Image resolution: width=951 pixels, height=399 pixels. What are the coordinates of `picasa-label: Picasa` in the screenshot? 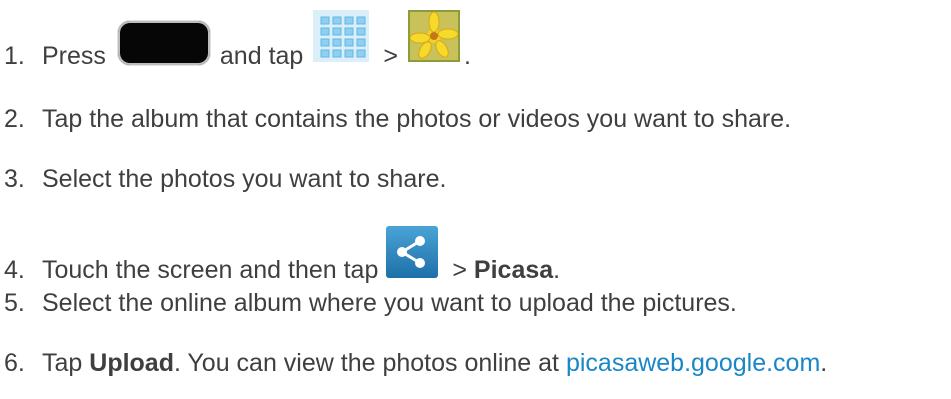 It's located at (513, 270).